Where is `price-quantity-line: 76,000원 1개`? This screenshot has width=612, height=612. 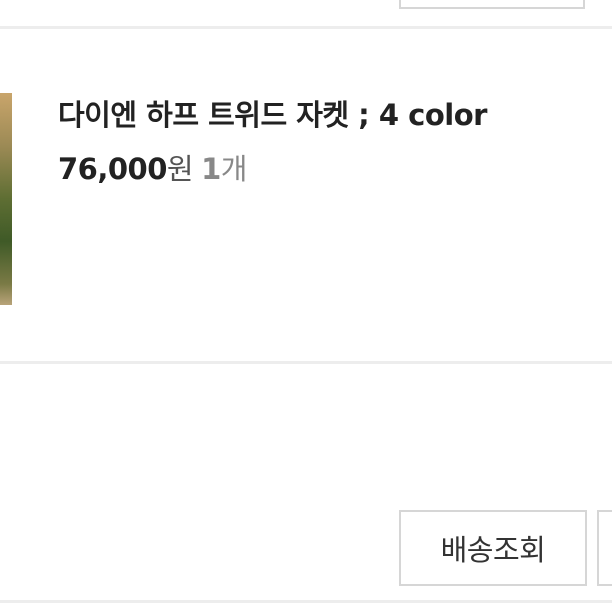 price-quantity-line: 76,000원 1개 is located at coordinates (152, 167).